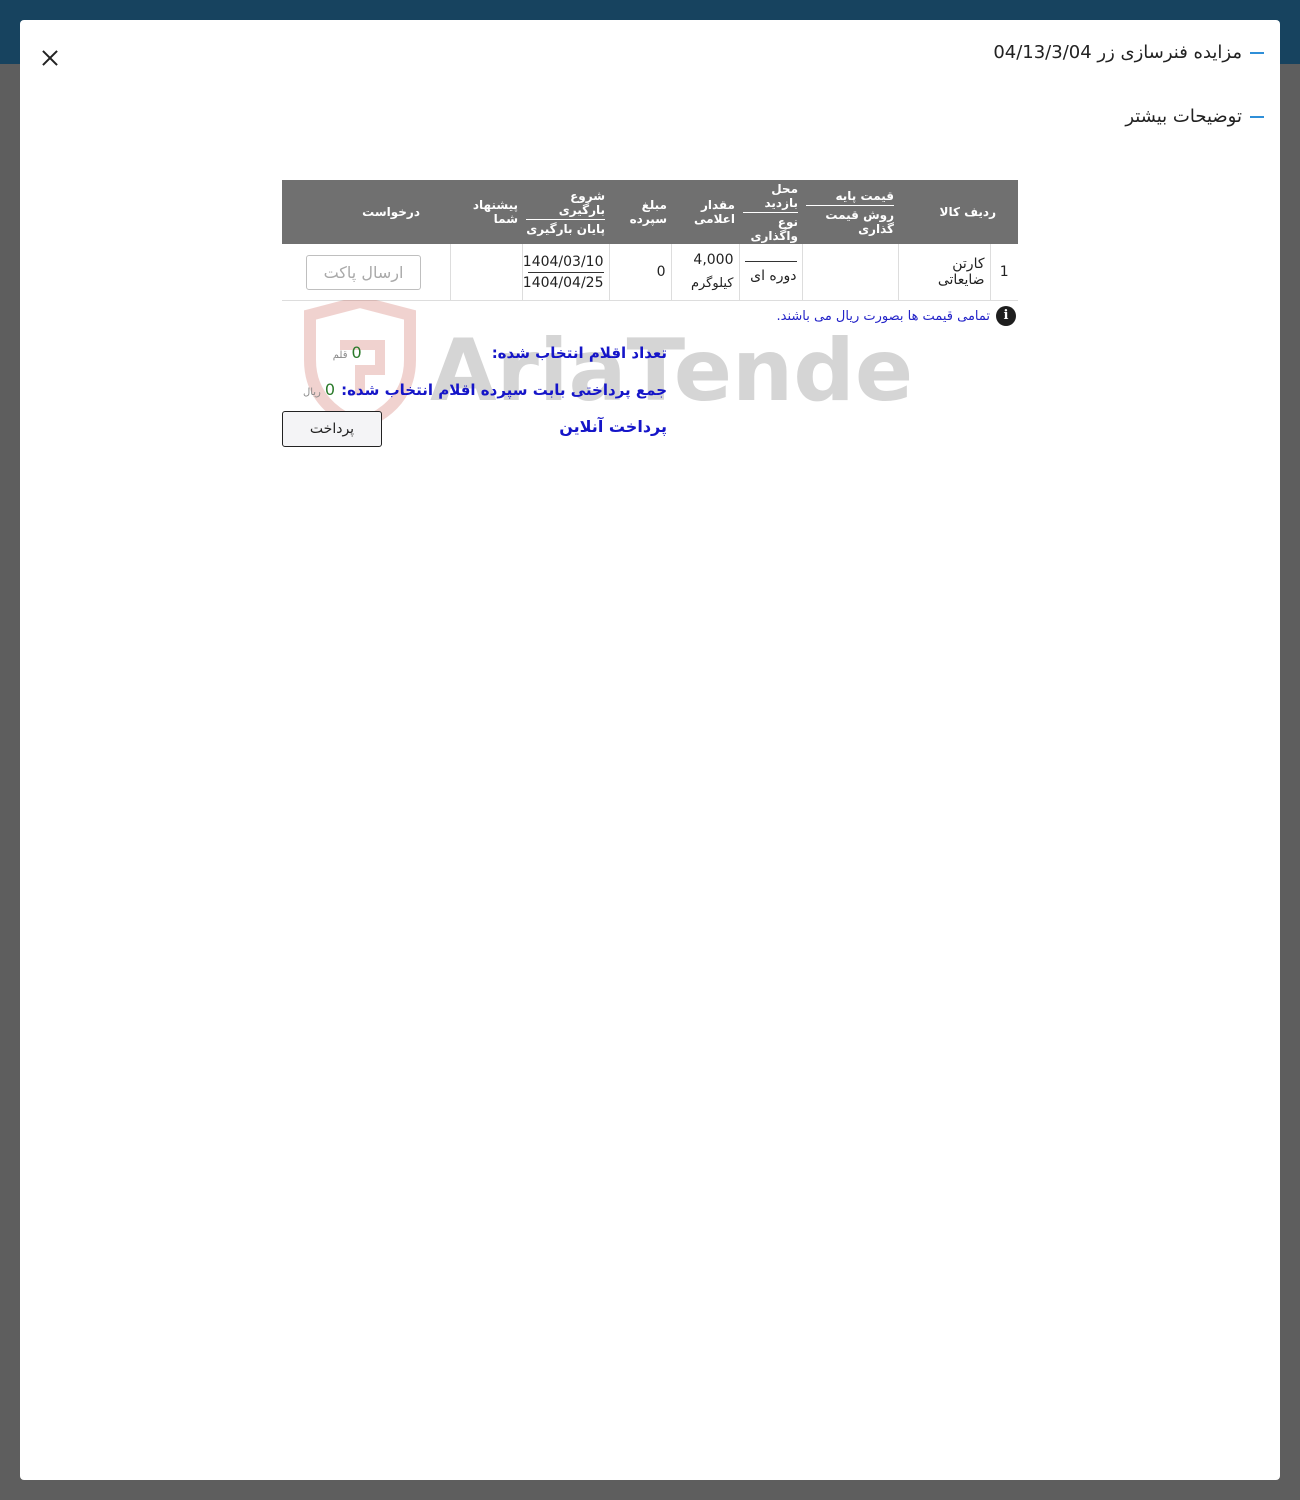  Describe the element at coordinates (704, 272) in the screenshot. I see `row-qty: 4,000 کیلوگرم` at that location.